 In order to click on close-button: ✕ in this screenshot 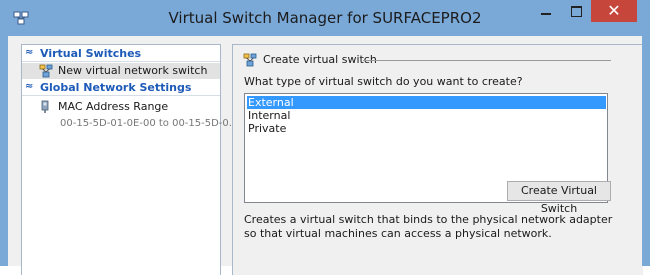, I will do `click(614, 11)`.